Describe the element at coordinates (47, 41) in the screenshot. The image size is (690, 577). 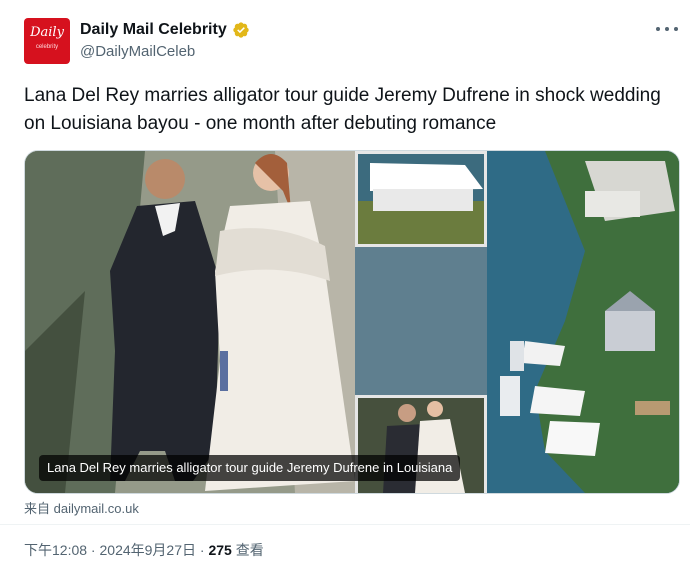
I see `avatar: Daily celebrity` at that location.